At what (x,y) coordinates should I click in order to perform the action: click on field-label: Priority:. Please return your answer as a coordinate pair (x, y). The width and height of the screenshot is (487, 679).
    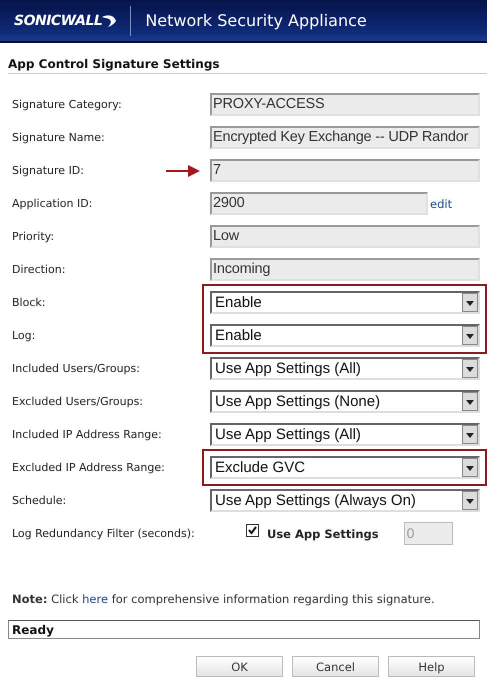
    Looking at the image, I should click on (33, 236).